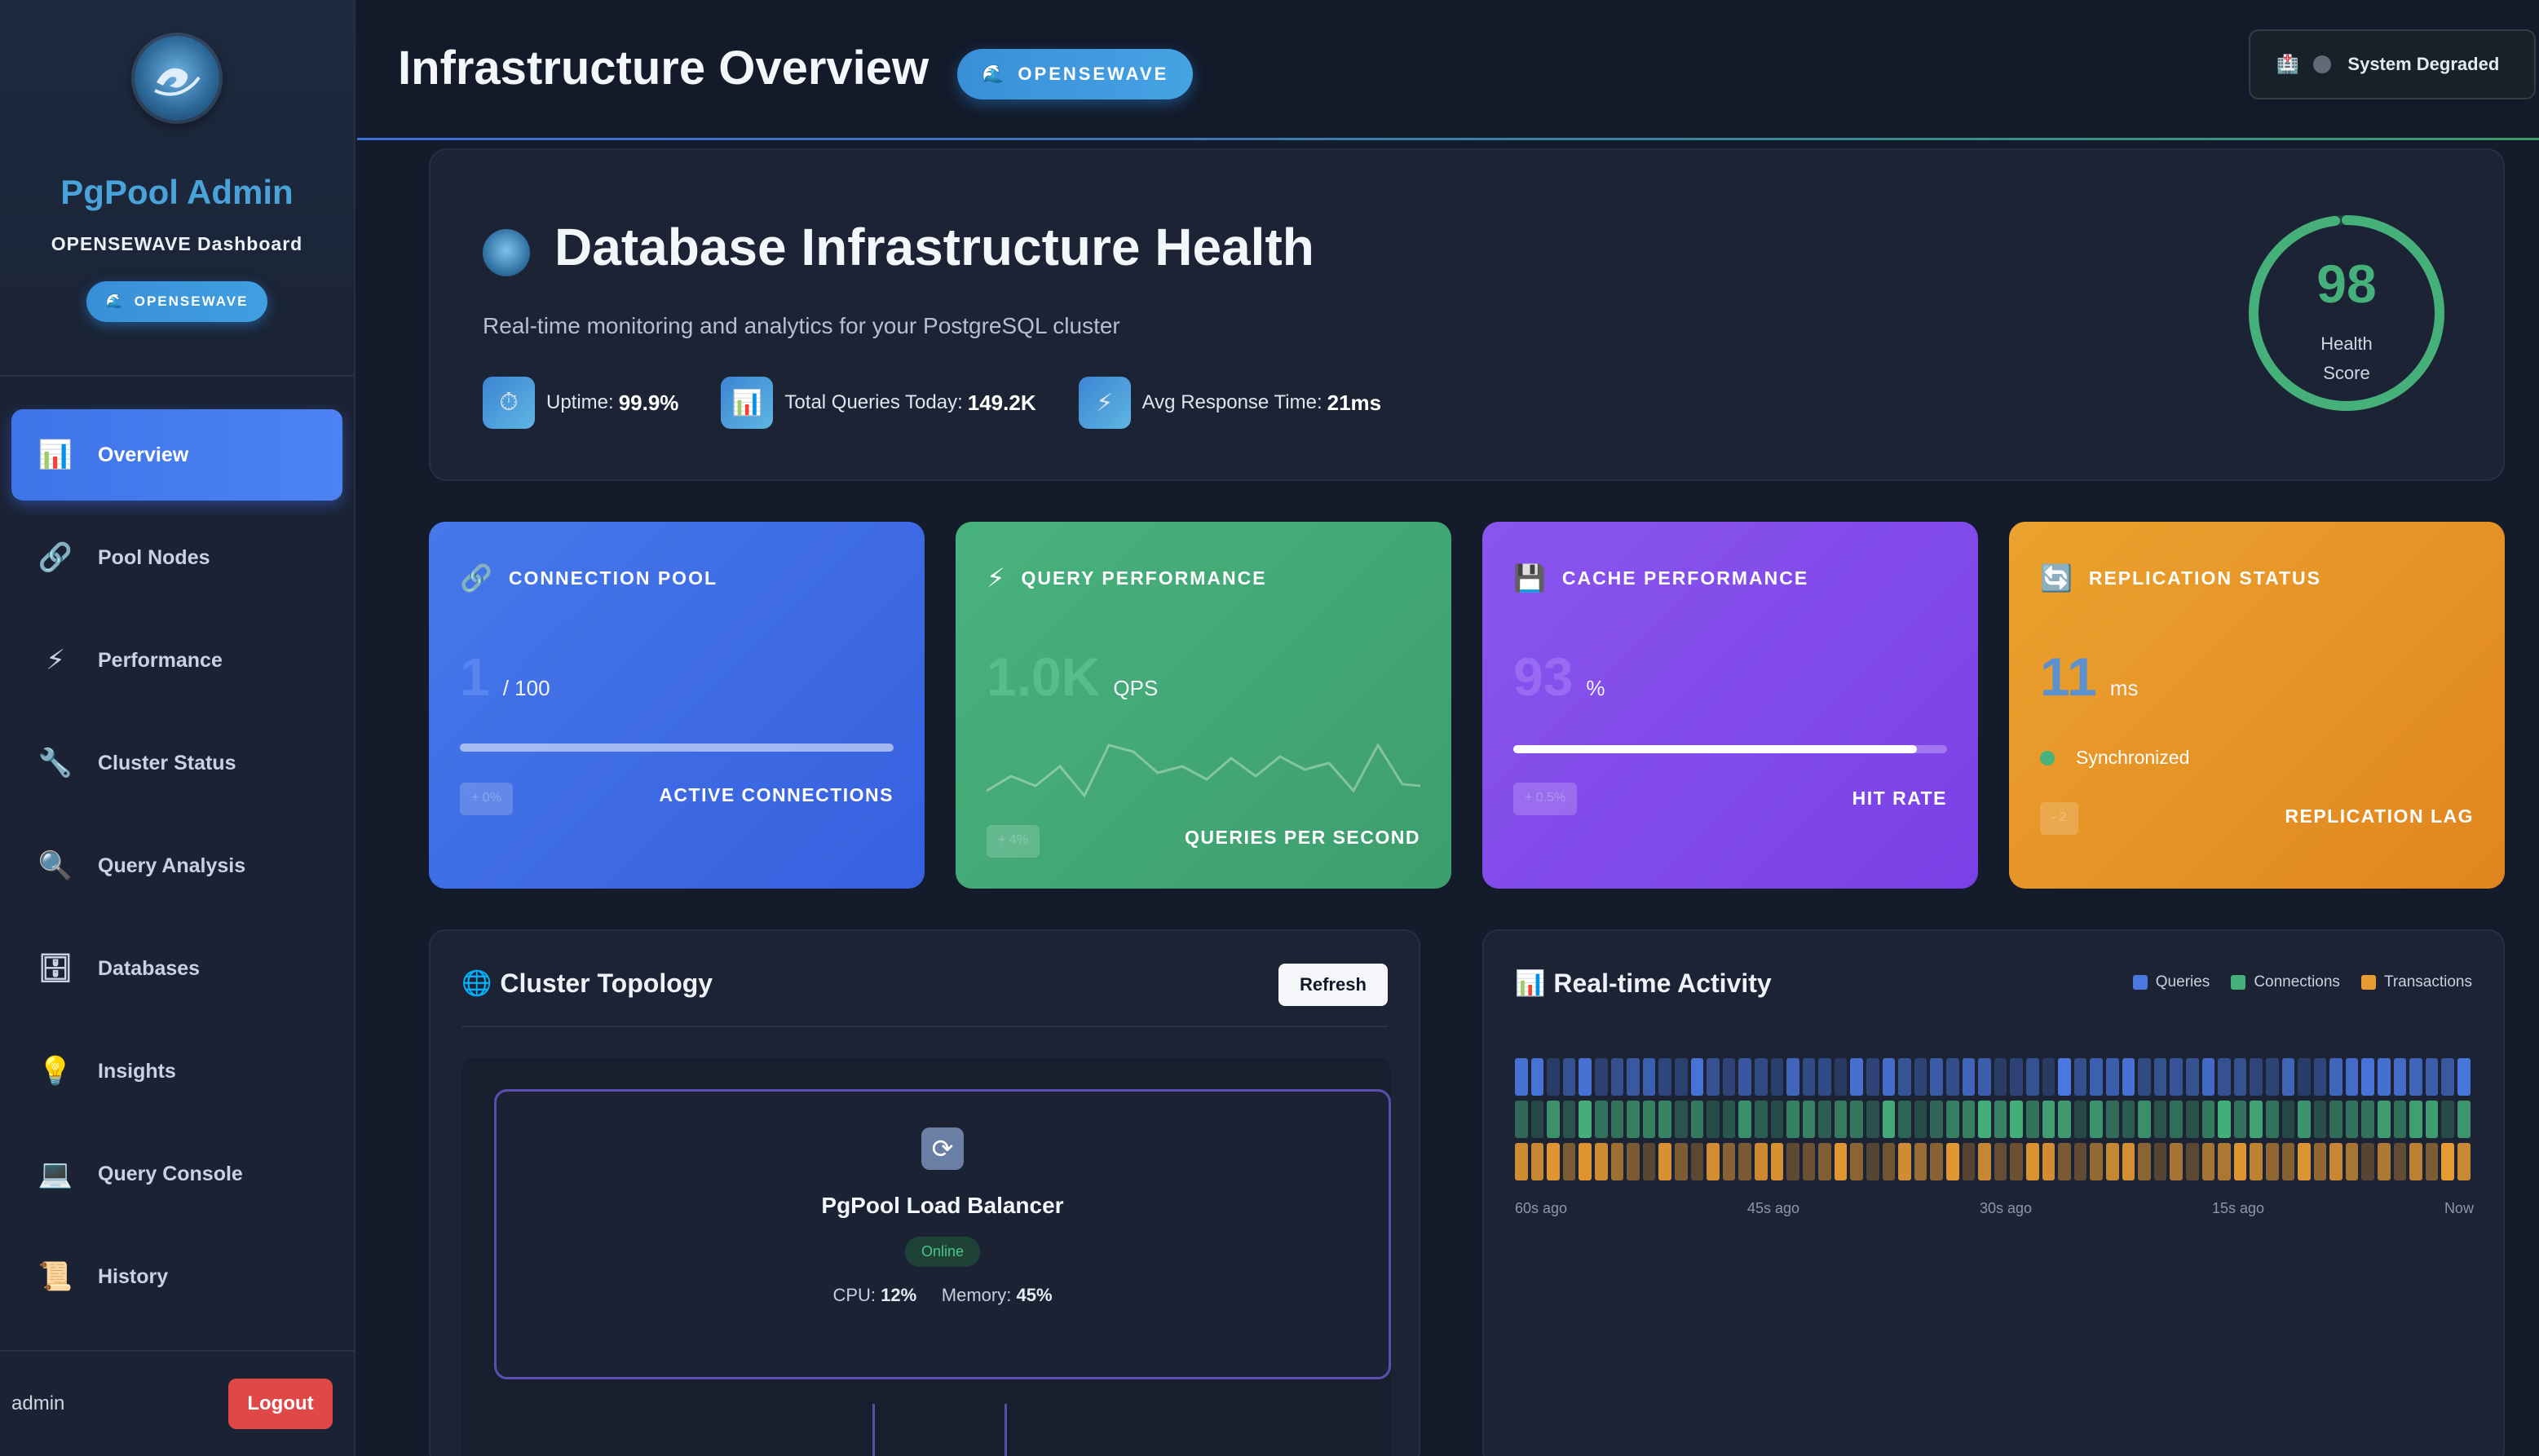 Image resolution: width=2539 pixels, height=1456 pixels. Describe the element at coordinates (177, 969) in the screenshot. I see `sidebar-item-databases: 🗄 Databases` at that location.